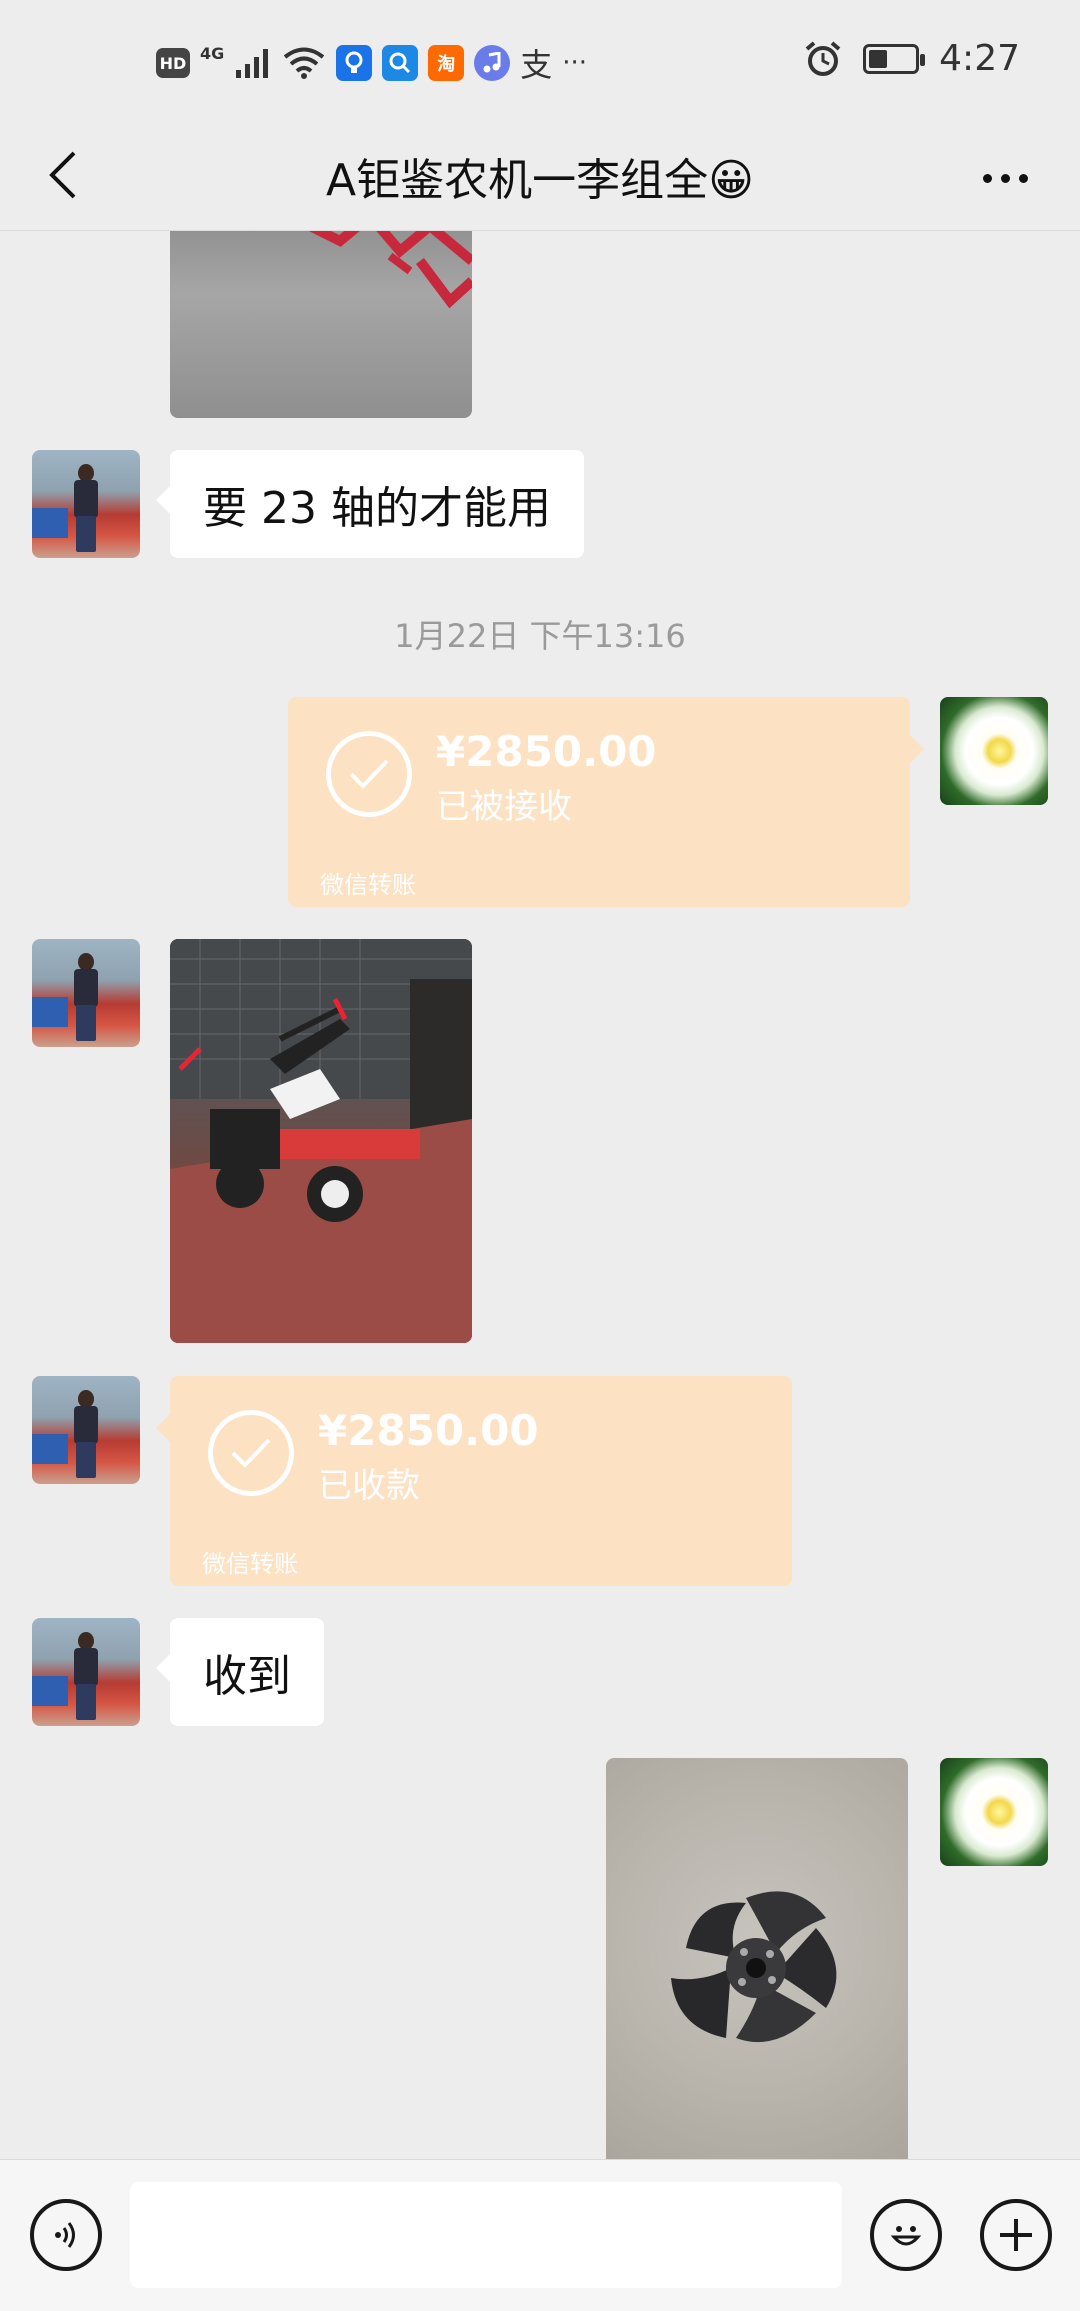 The width and height of the screenshot is (1080, 2311). What do you see at coordinates (212, 53) in the screenshot?
I see `4g-label: 4G` at bounding box center [212, 53].